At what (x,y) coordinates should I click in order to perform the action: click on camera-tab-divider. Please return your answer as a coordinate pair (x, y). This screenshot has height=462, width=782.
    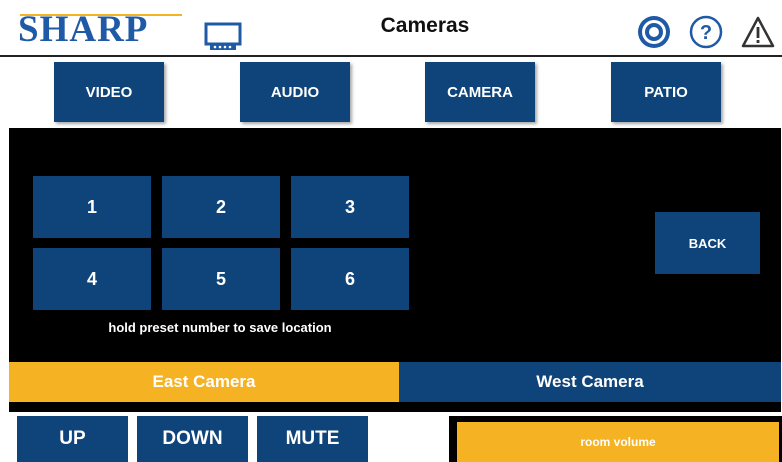
    Looking at the image, I should click on (395, 407).